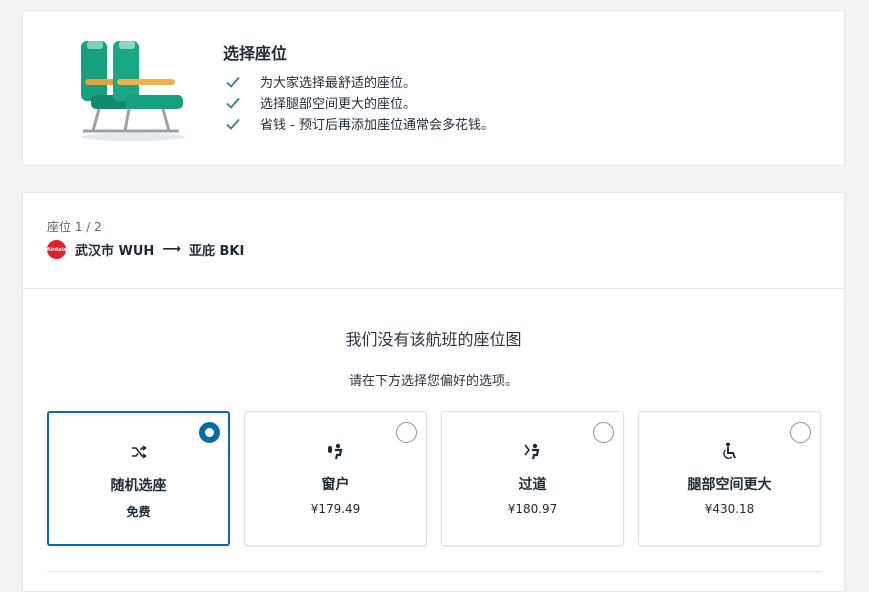 This screenshot has height=592, width=869. I want to click on promo-benefit-text: 选择腿部空间更大的座位。, so click(338, 104).